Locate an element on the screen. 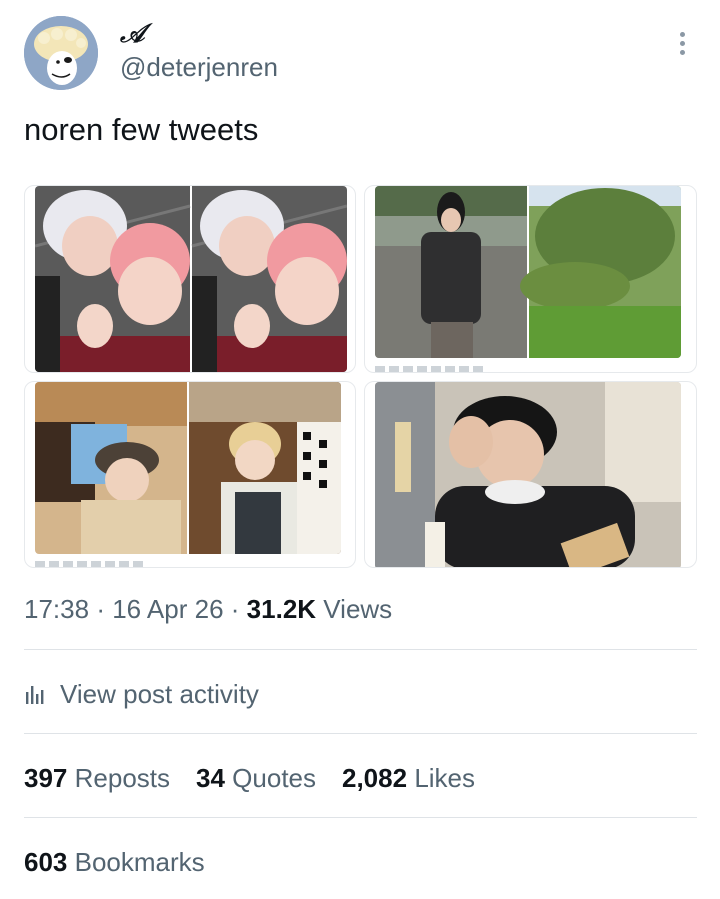 This screenshot has width=720, height=899. bar-chart-icon is located at coordinates (35, 695).